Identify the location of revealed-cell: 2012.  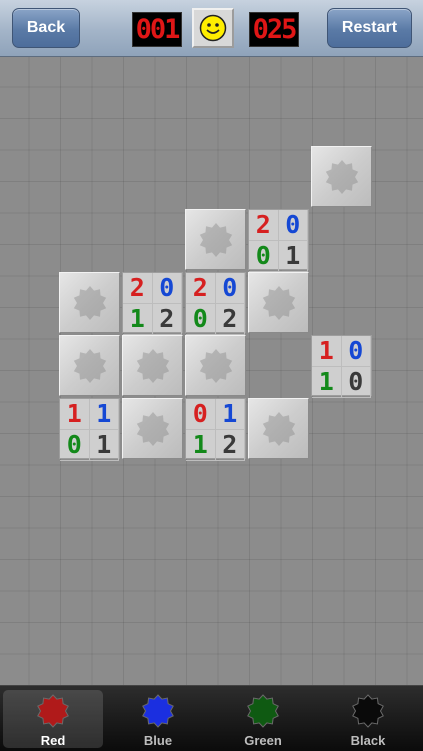
(152, 303).